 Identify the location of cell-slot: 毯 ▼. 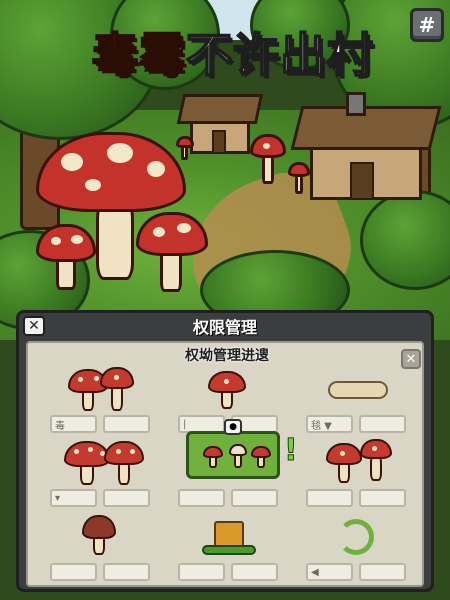
(329, 424).